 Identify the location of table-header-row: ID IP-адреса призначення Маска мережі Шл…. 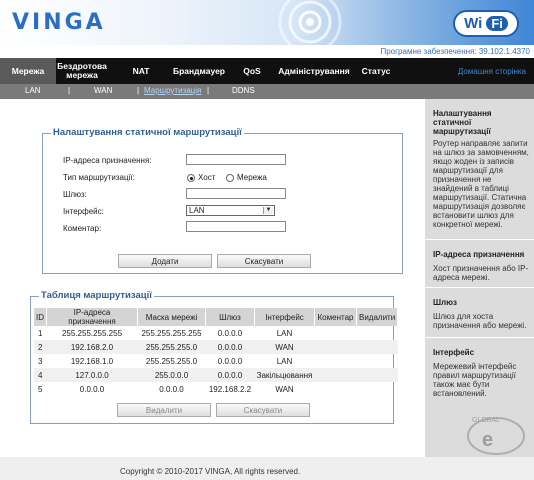
(216, 317).